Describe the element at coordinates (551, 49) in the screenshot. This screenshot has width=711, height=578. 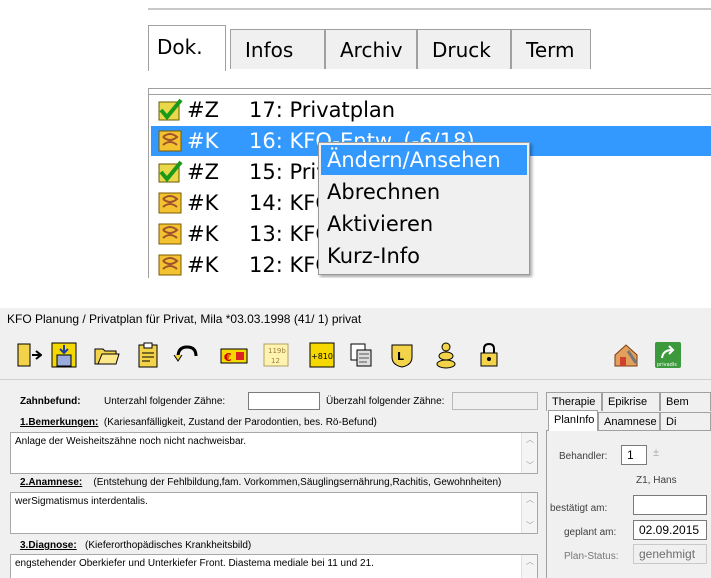
I see `tab-term: Term` at that location.